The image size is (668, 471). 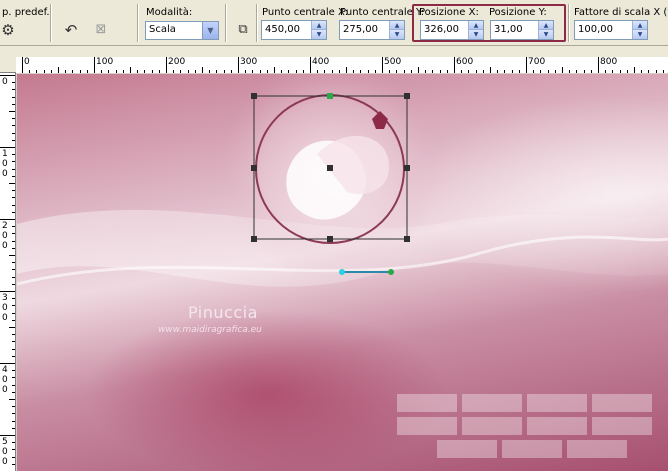 I want to click on chevron-down-icon: ▼, so click(x=210, y=30).